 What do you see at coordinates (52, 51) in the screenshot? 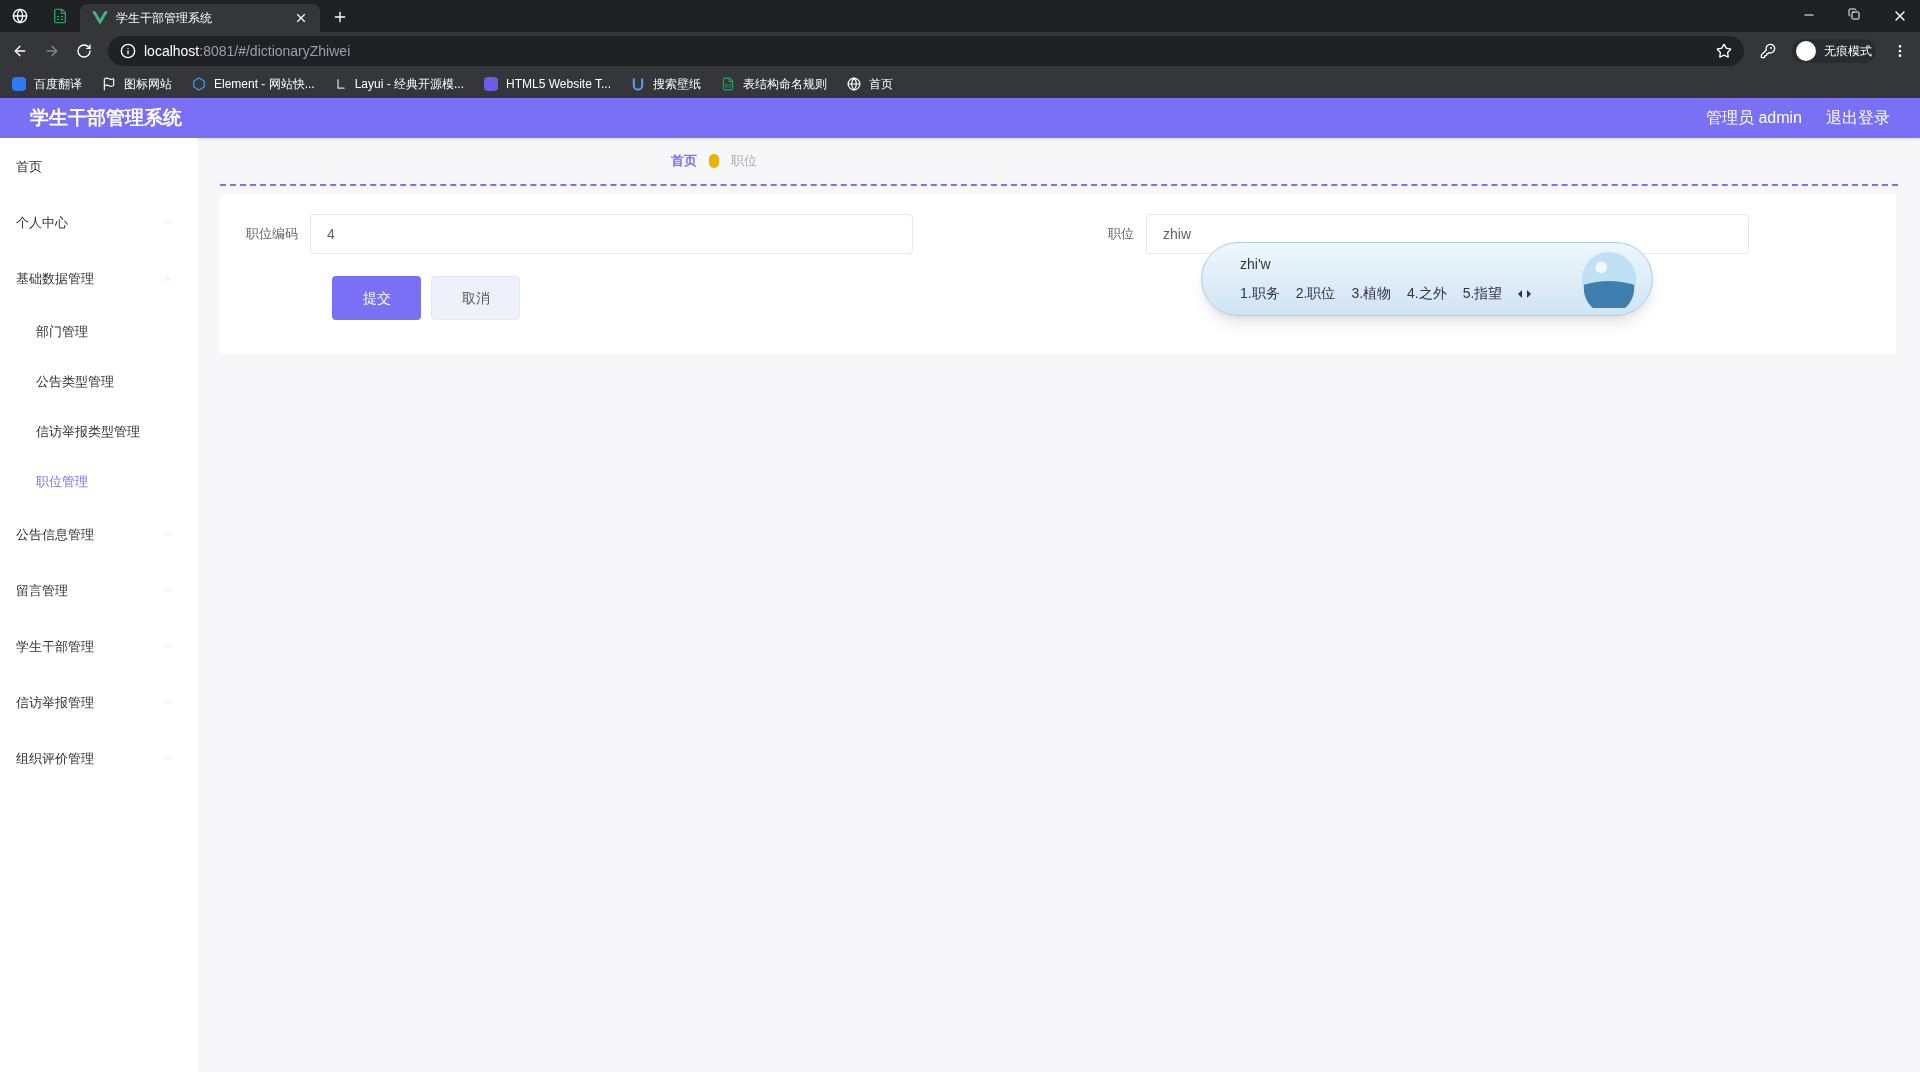
I see `forward-icon` at bounding box center [52, 51].